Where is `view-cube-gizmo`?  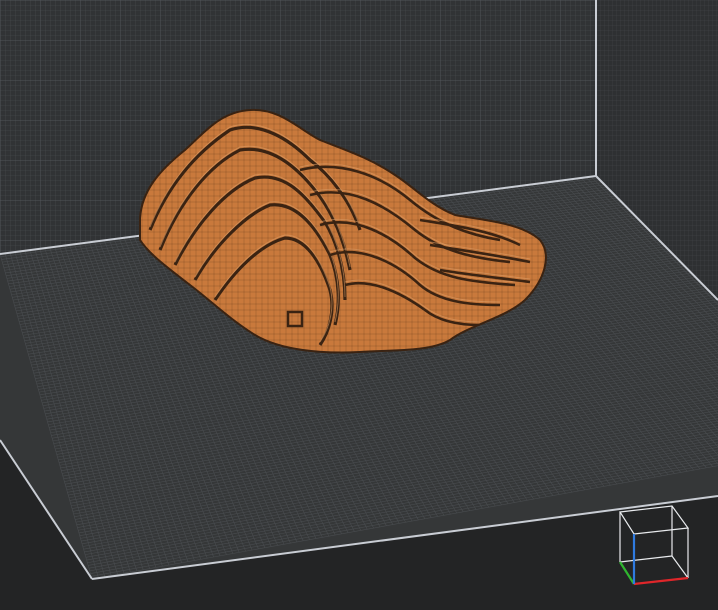 view-cube-gizmo is located at coordinates (654, 545).